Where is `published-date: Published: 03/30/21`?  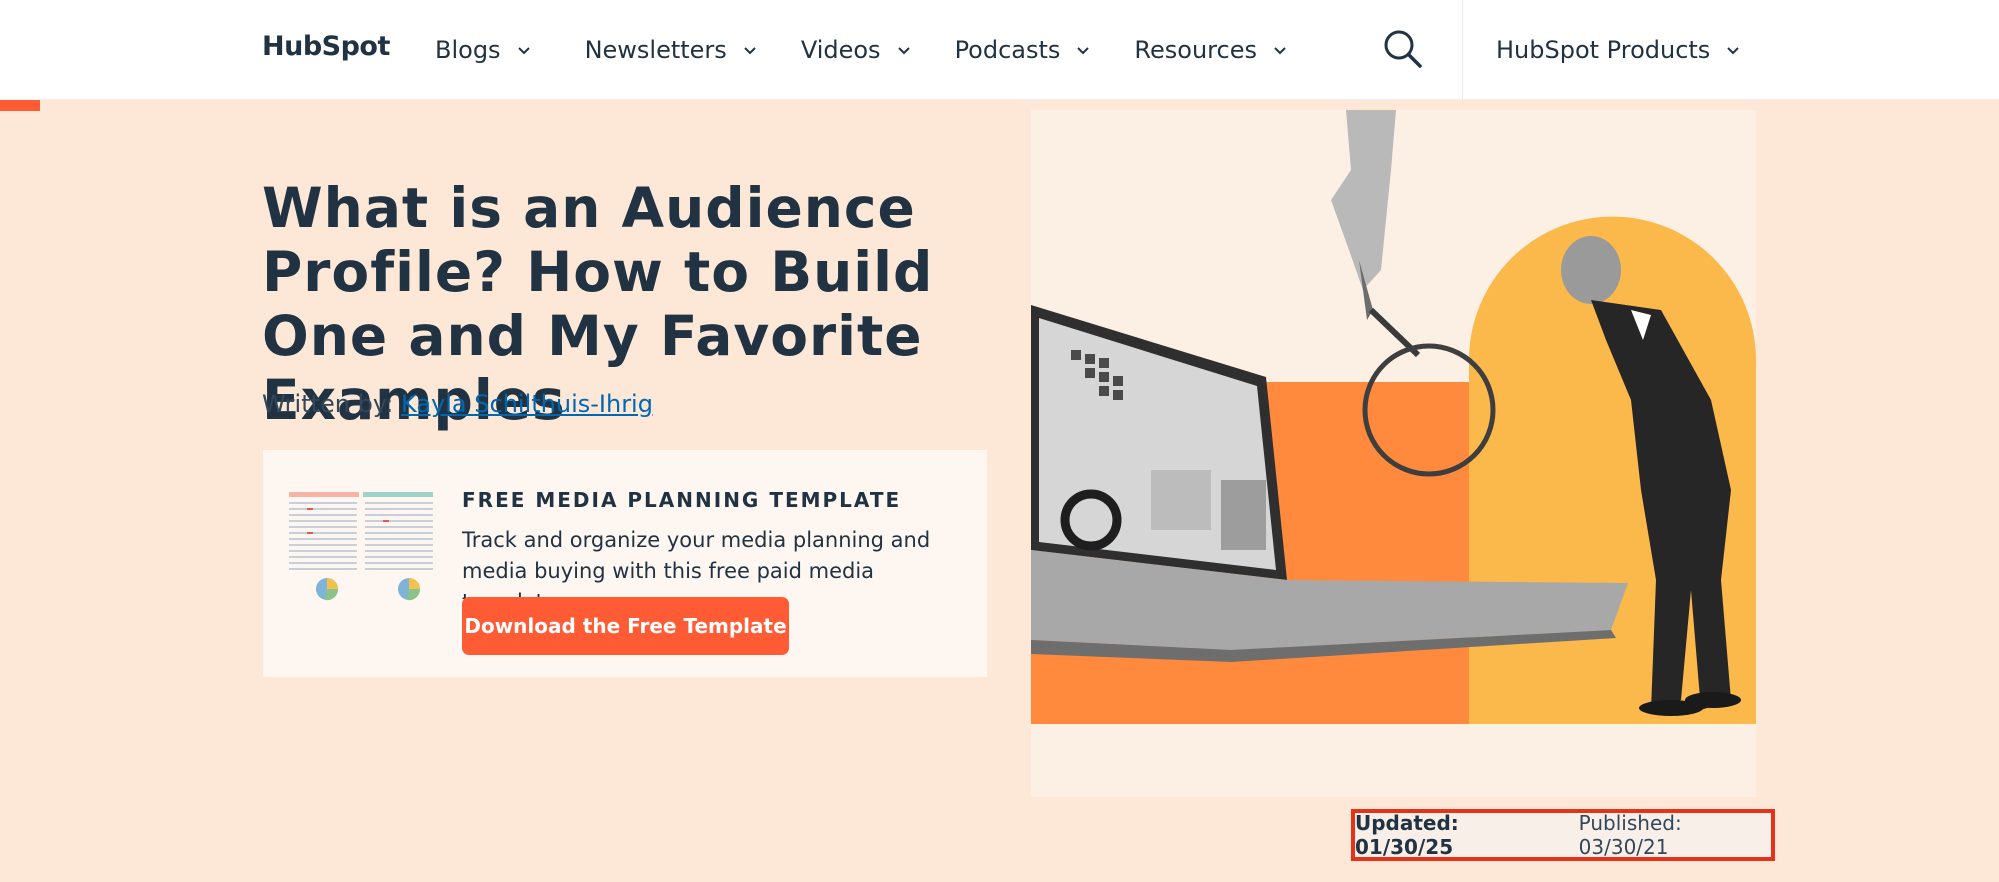
published-date: Published: 03/30/21 is located at coordinates (1630, 835).